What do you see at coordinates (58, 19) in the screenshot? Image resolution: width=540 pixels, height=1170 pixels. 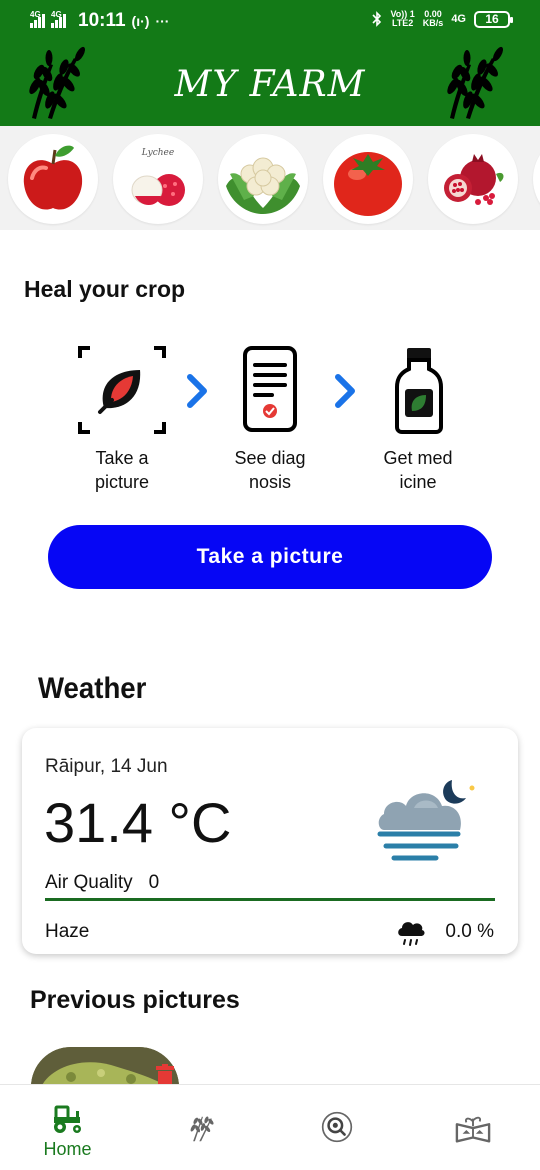 I see `signal-icon-2: 4G` at bounding box center [58, 19].